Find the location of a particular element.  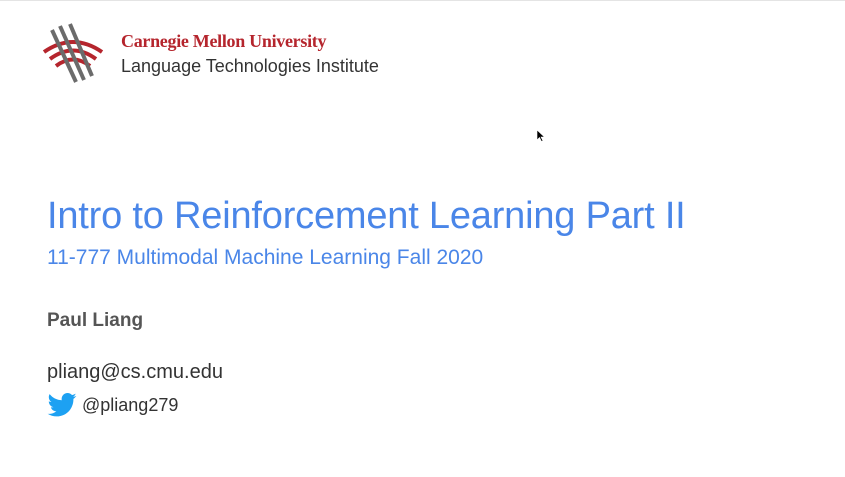

twitter-bird-icon is located at coordinates (62, 405).